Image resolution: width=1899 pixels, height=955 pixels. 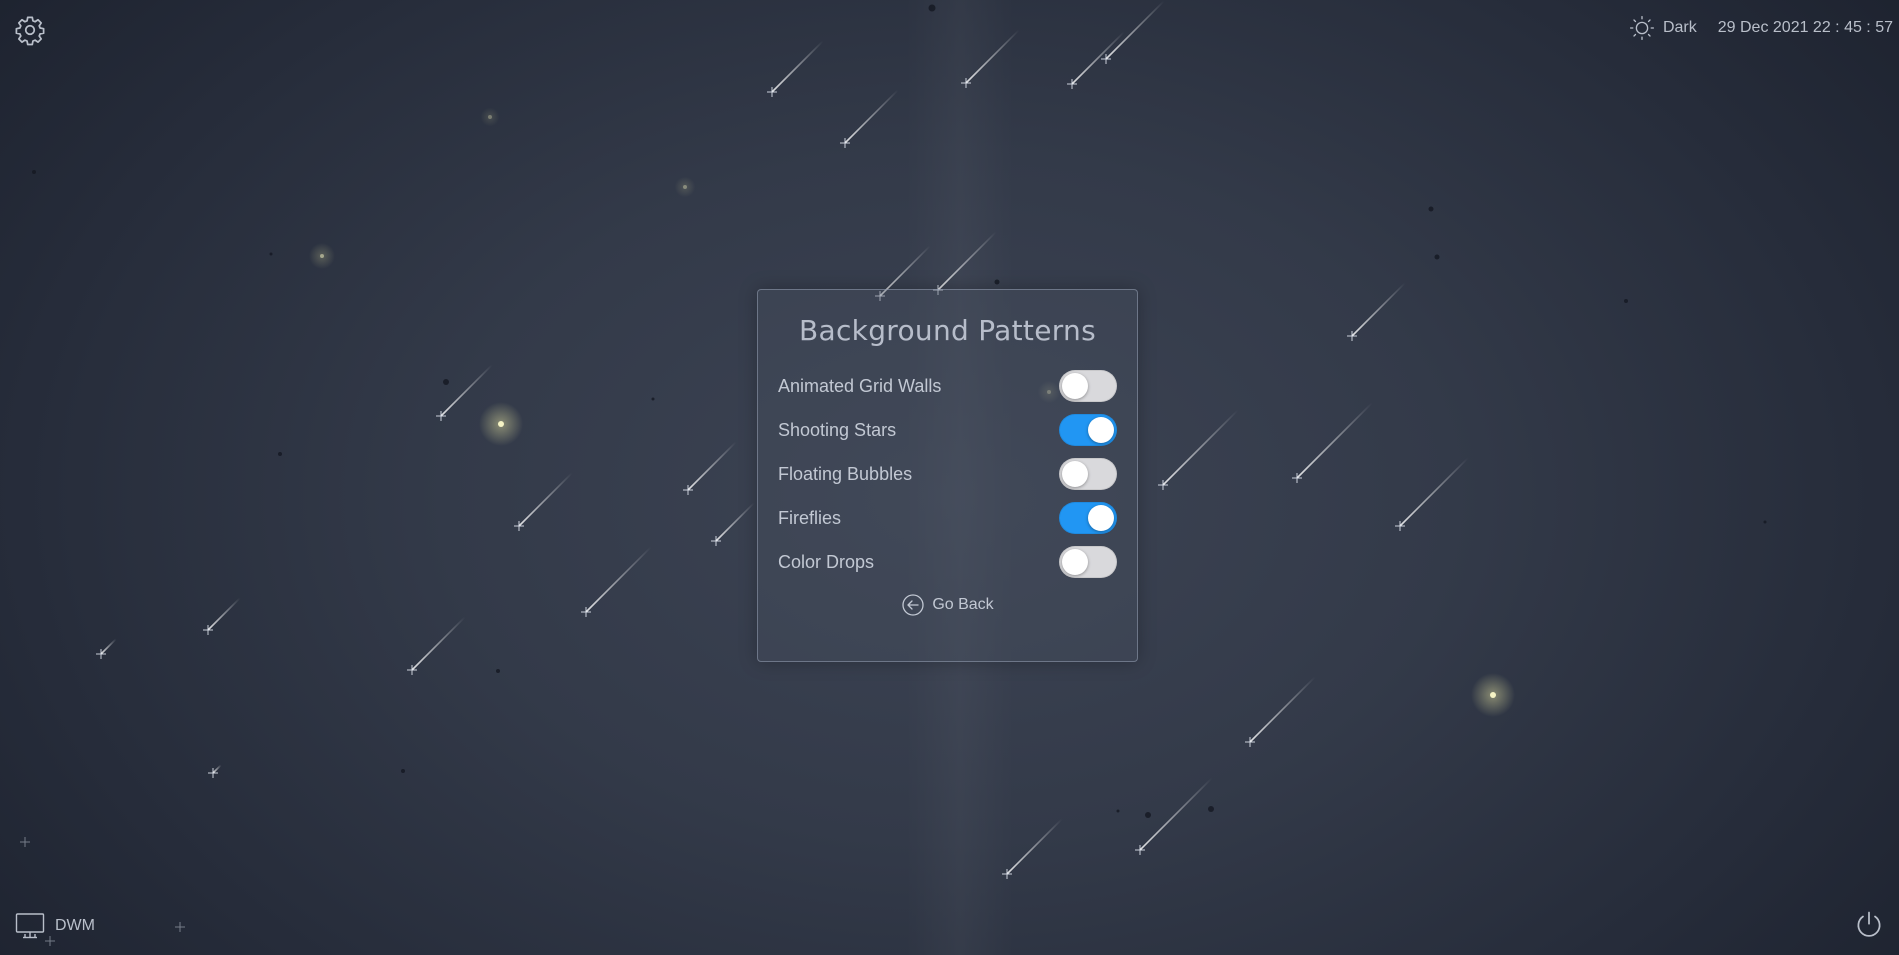 What do you see at coordinates (947, 386) in the screenshot?
I see `option-animated-grid-walls: Animated Grid Walls` at bounding box center [947, 386].